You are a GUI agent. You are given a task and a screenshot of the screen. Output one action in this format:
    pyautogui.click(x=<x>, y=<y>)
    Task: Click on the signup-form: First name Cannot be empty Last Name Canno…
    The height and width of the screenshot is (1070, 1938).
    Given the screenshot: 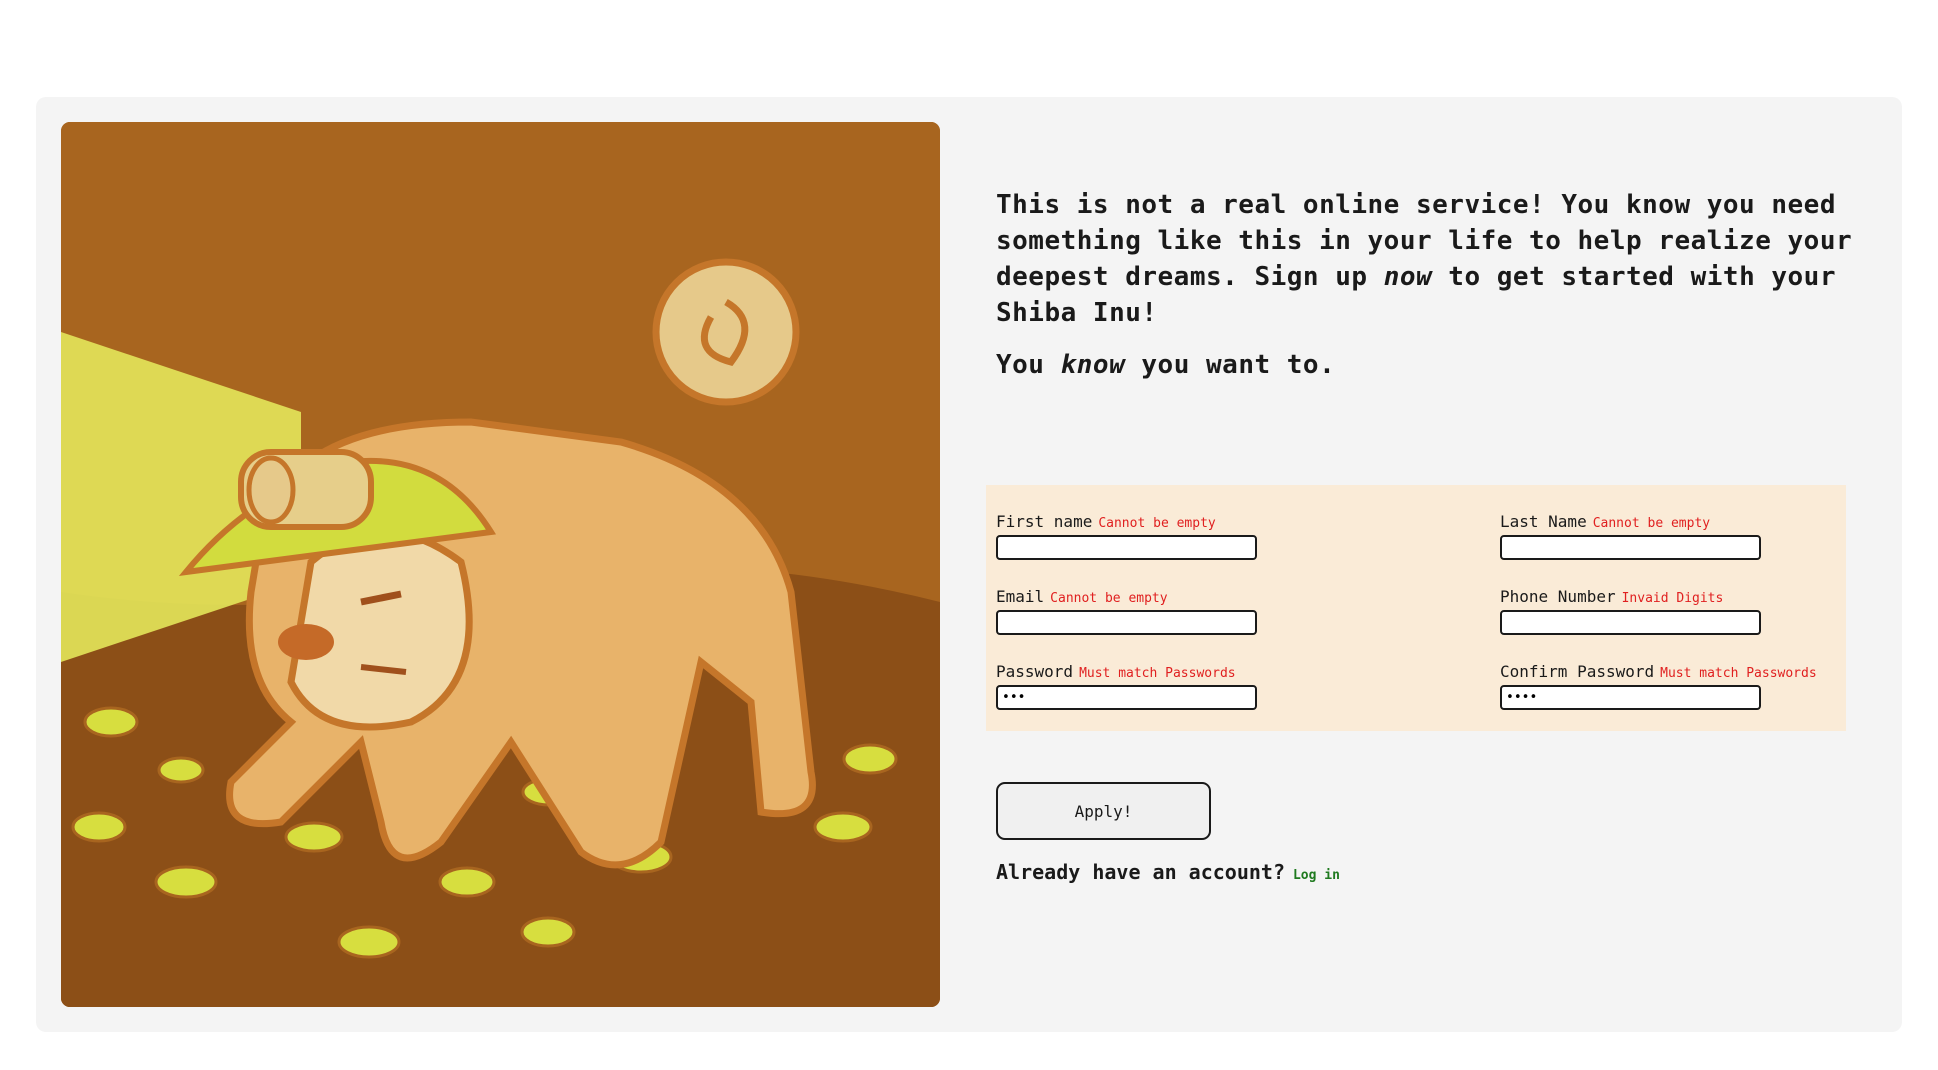 What is the action you would take?
    pyautogui.click(x=1416, y=608)
    